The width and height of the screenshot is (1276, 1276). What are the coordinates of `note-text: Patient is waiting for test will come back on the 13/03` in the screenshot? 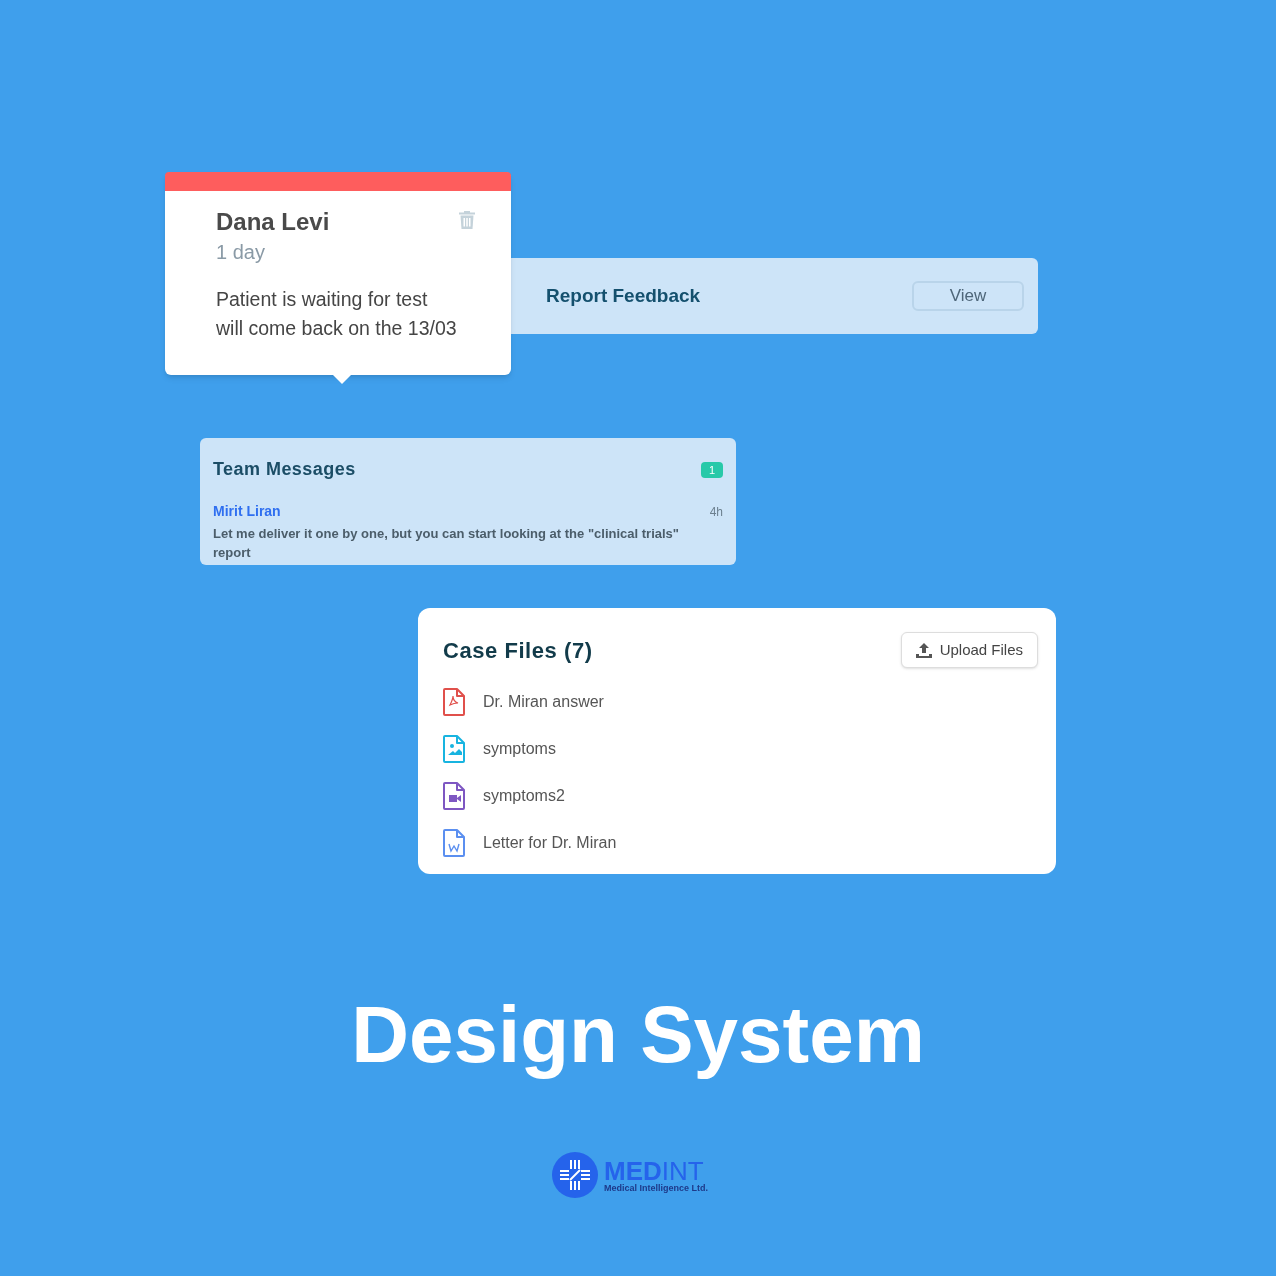 It's located at (336, 314).